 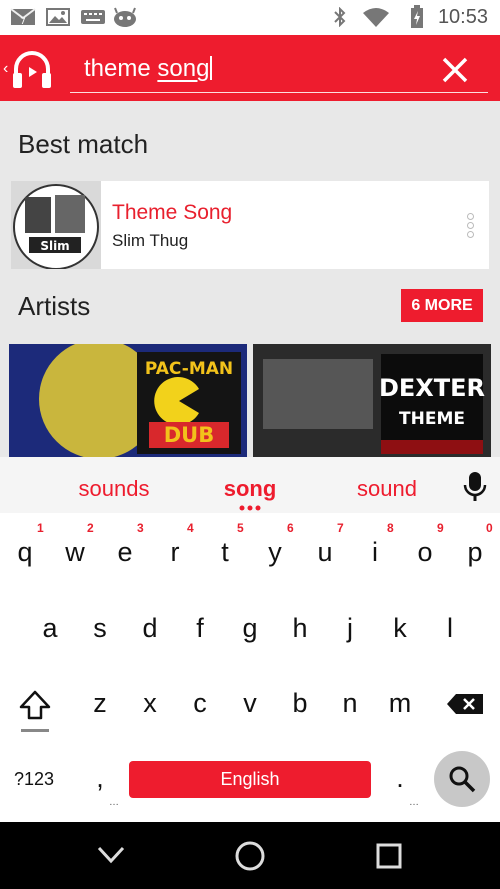 What do you see at coordinates (390, 528) in the screenshot?
I see `key-hint: 8` at bounding box center [390, 528].